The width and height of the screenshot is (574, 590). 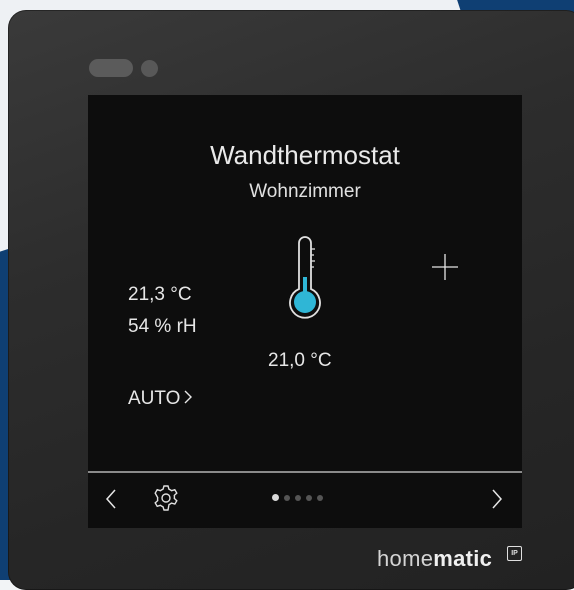 I want to click on nav-divider, so click(x=305, y=472).